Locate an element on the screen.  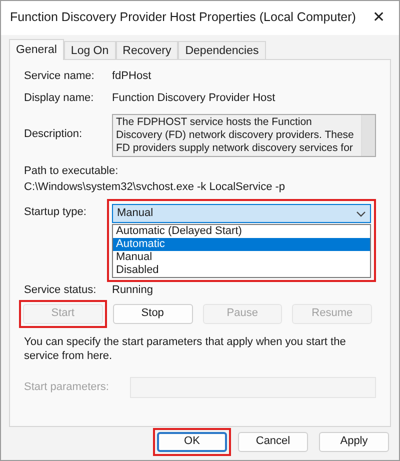
service-button: Stop is located at coordinates (152, 314).